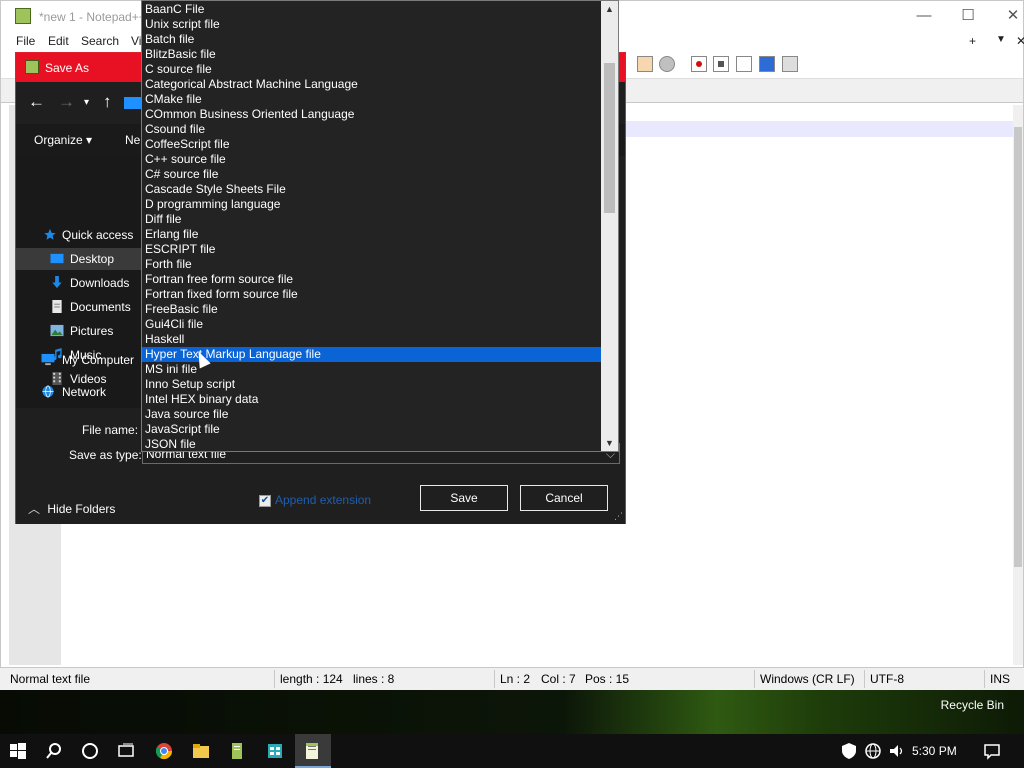 The width and height of the screenshot is (1024, 768). I want to click on forward-arrow-icon: →, so click(66, 102).